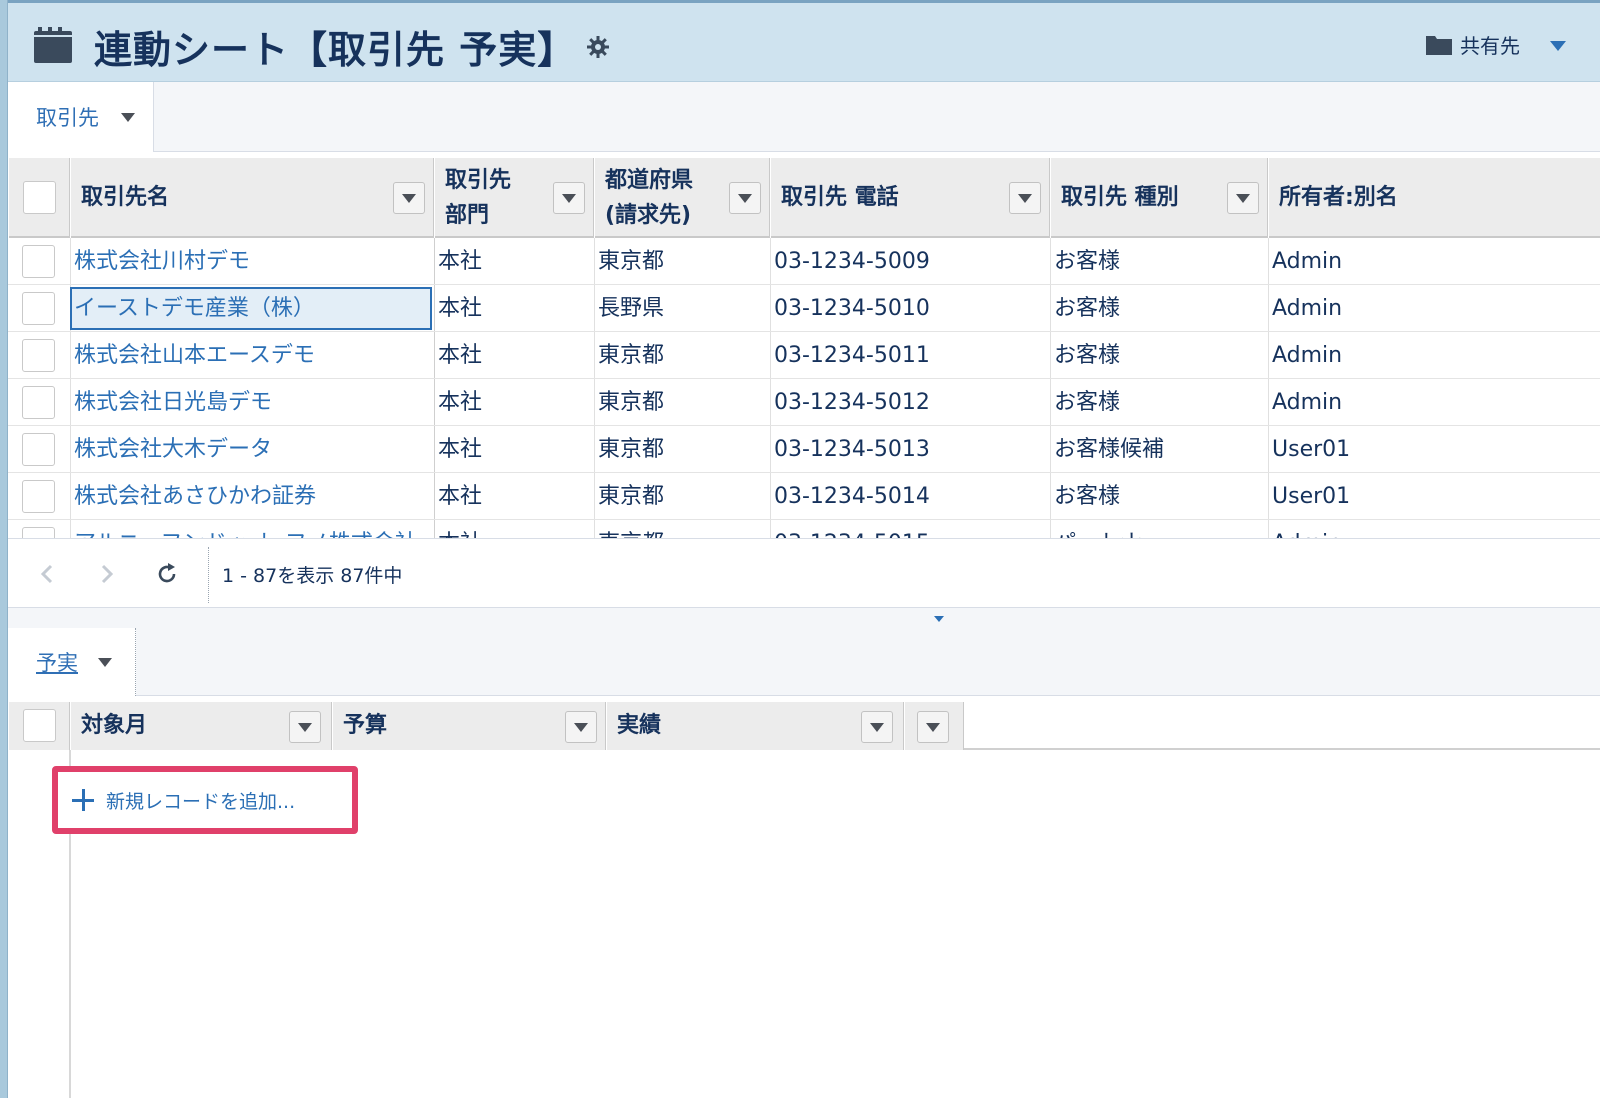 This screenshot has width=1600, height=1098. Describe the element at coordinates (804, 662) in the screenshot. I see `lower-tab-bar: 予実` at that location.